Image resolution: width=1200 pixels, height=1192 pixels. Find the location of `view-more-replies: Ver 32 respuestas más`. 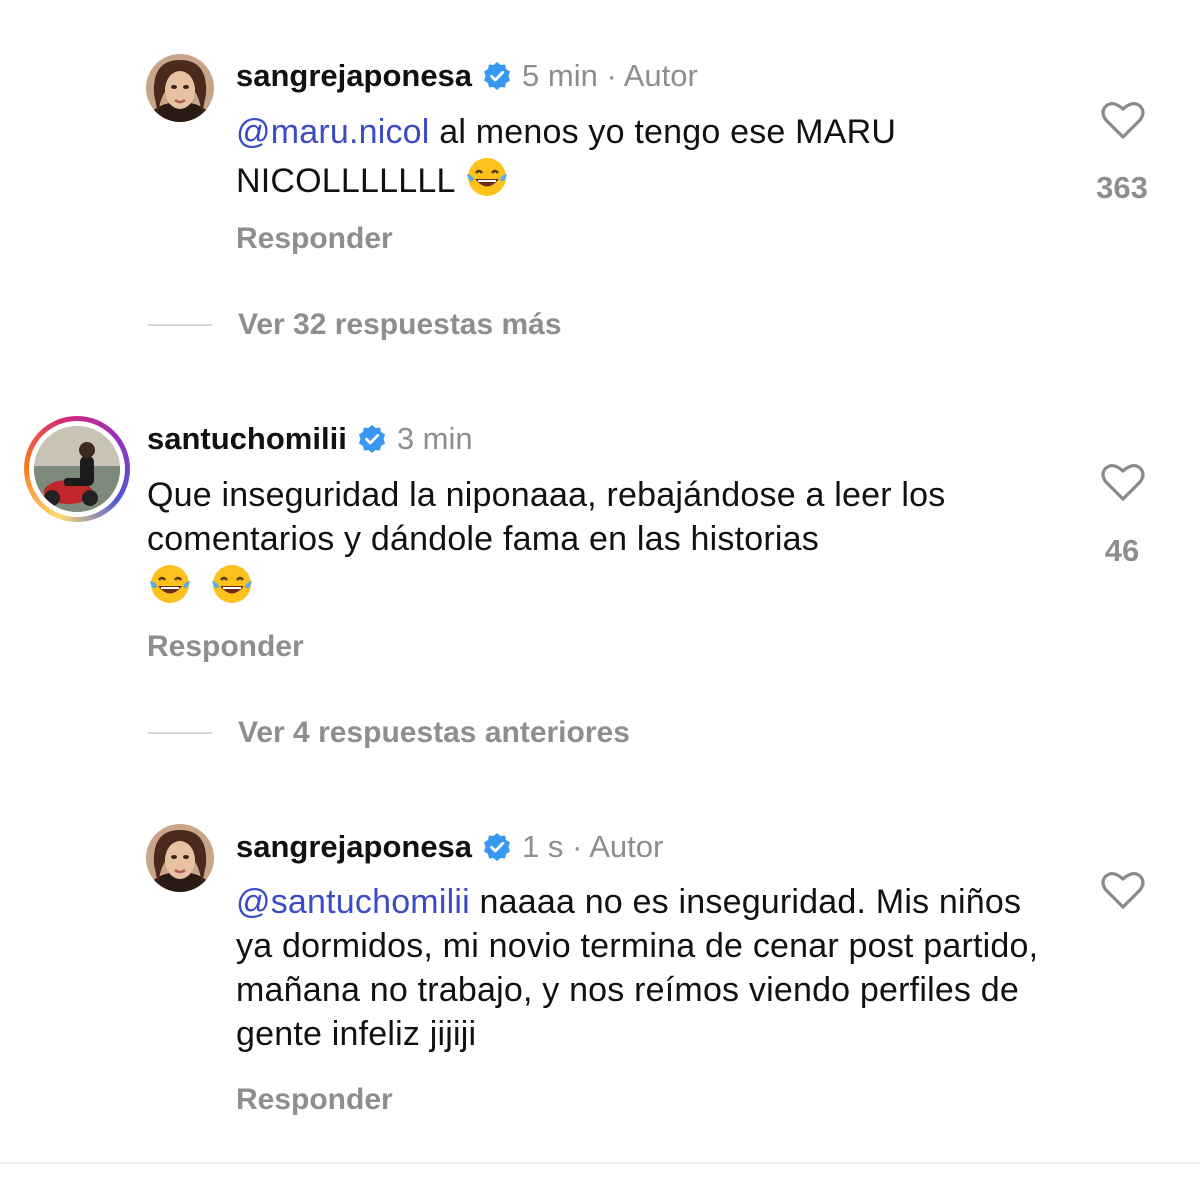

view-more-replies: Ver 32 respuestas más is located at coordinates (355, 325).